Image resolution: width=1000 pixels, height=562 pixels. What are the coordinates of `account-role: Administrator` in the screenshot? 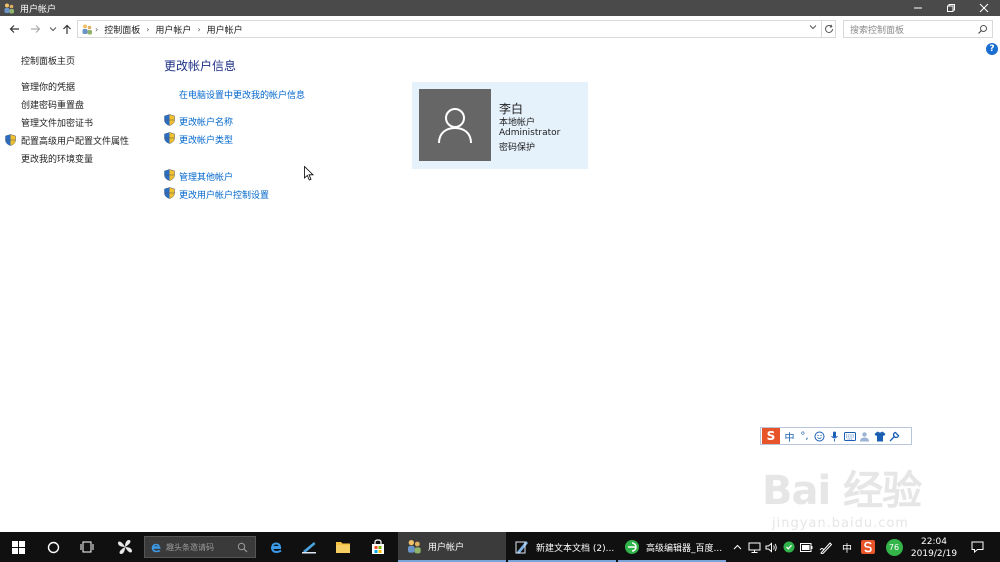 It's located at (530, 133).